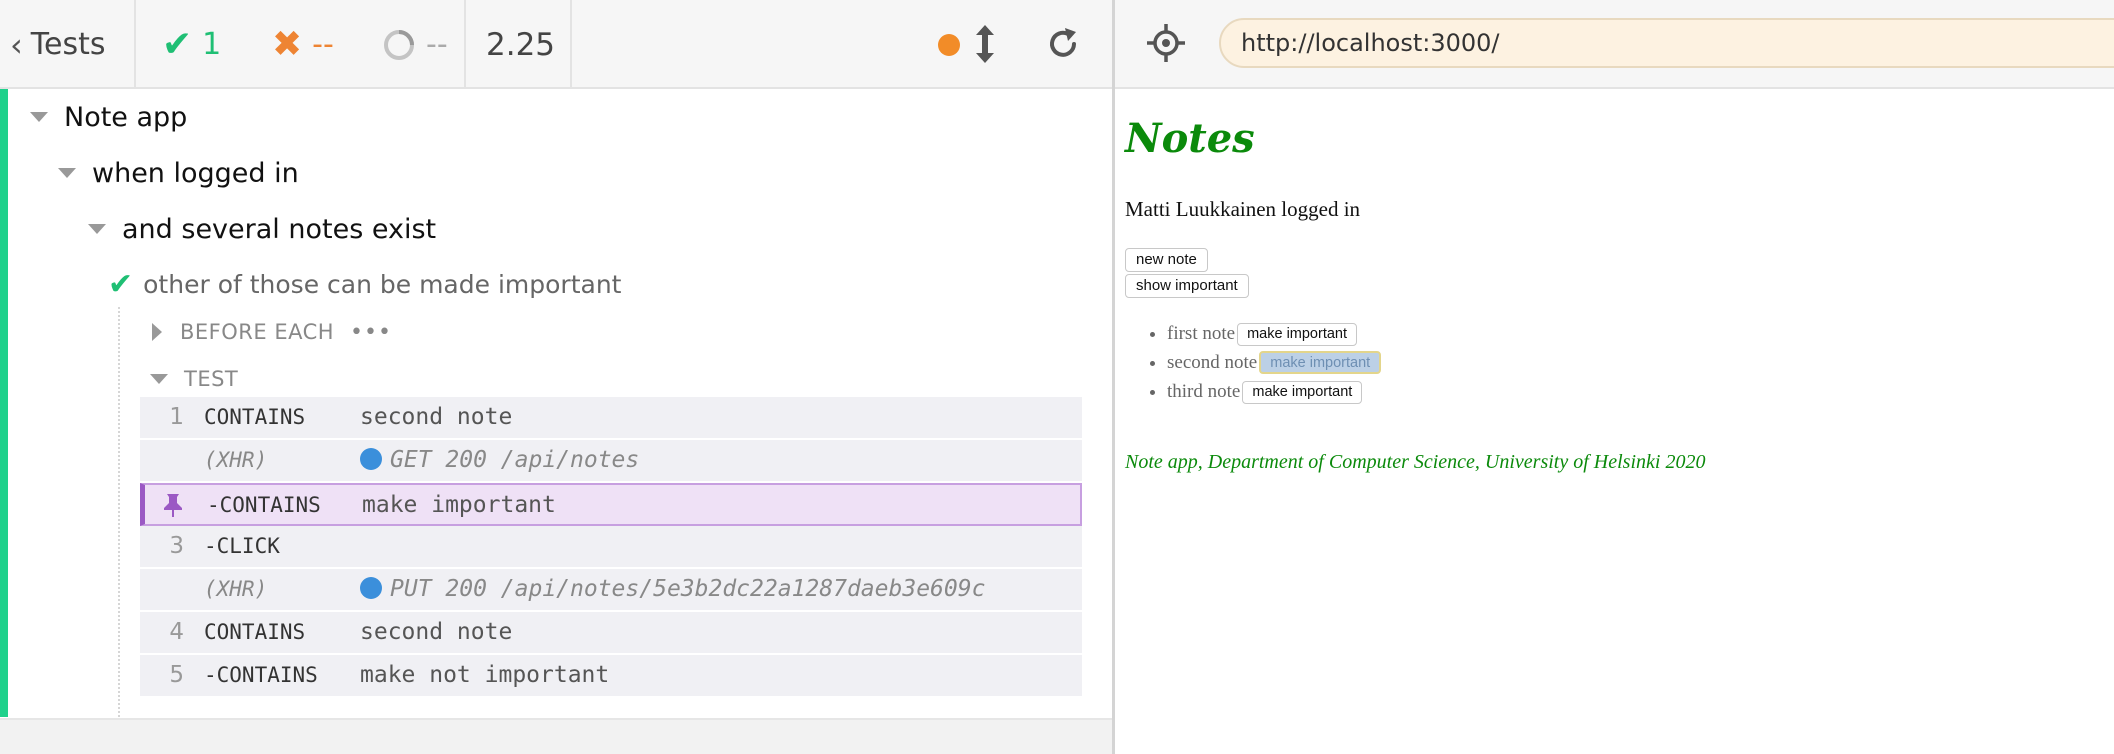 This screenshot has width=2114, height=754. I want to click on command-name: -CLICK, so click(242, 546).